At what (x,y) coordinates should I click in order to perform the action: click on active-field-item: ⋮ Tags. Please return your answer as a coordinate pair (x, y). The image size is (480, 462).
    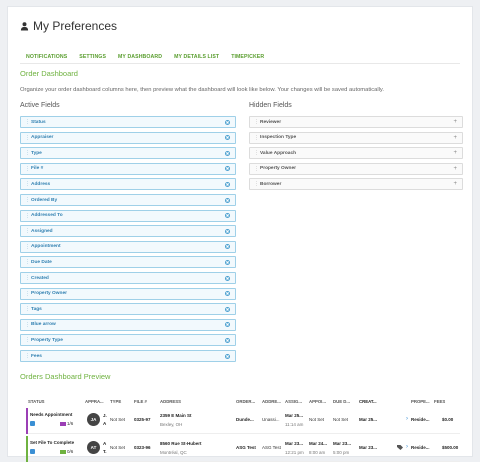
    Looking at the image, I should click on (128, 309).